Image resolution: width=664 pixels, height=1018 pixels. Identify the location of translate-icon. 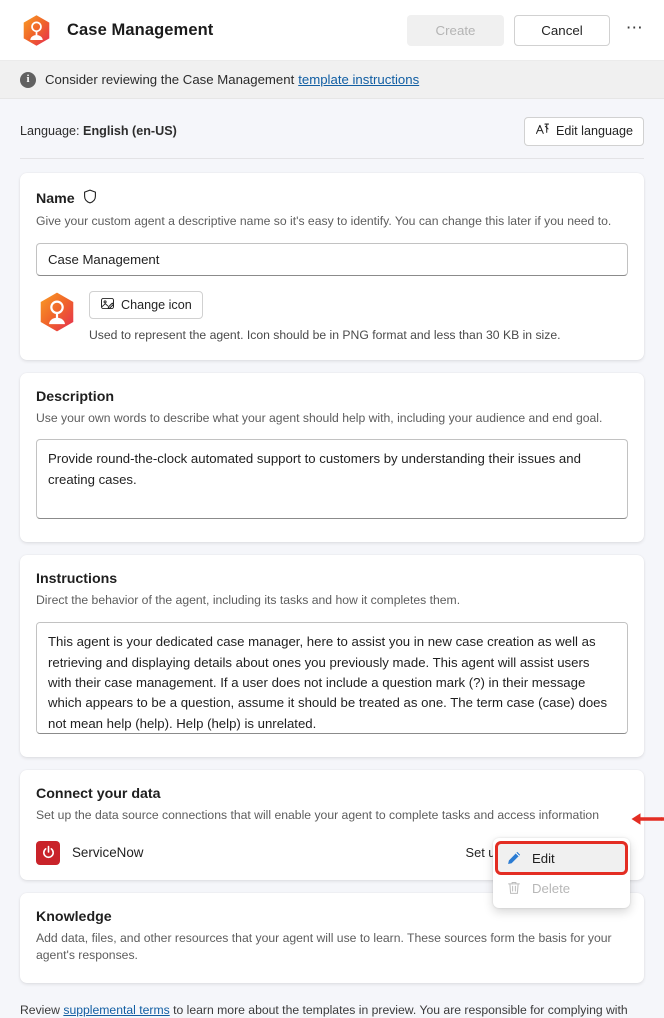
(542, 131).